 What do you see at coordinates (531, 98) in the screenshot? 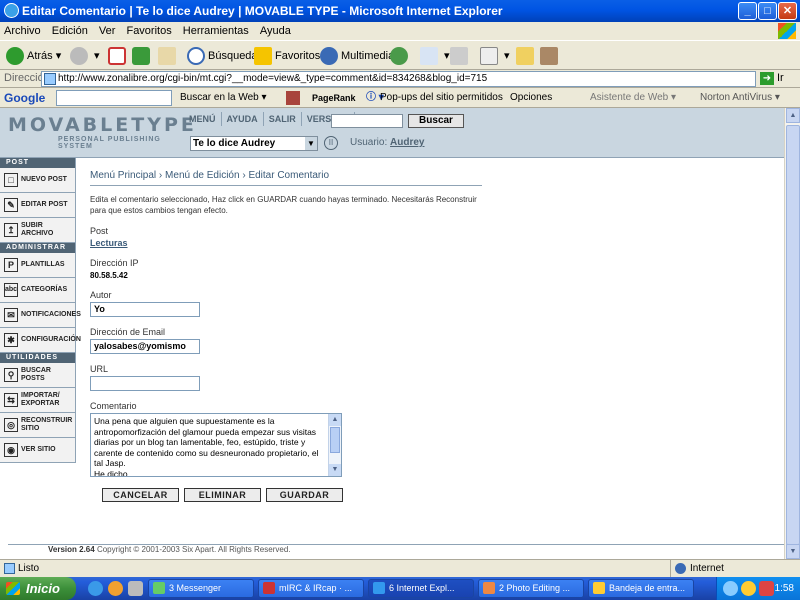
I see `google-options-button: Opciones` at bounding box center [531, 98].